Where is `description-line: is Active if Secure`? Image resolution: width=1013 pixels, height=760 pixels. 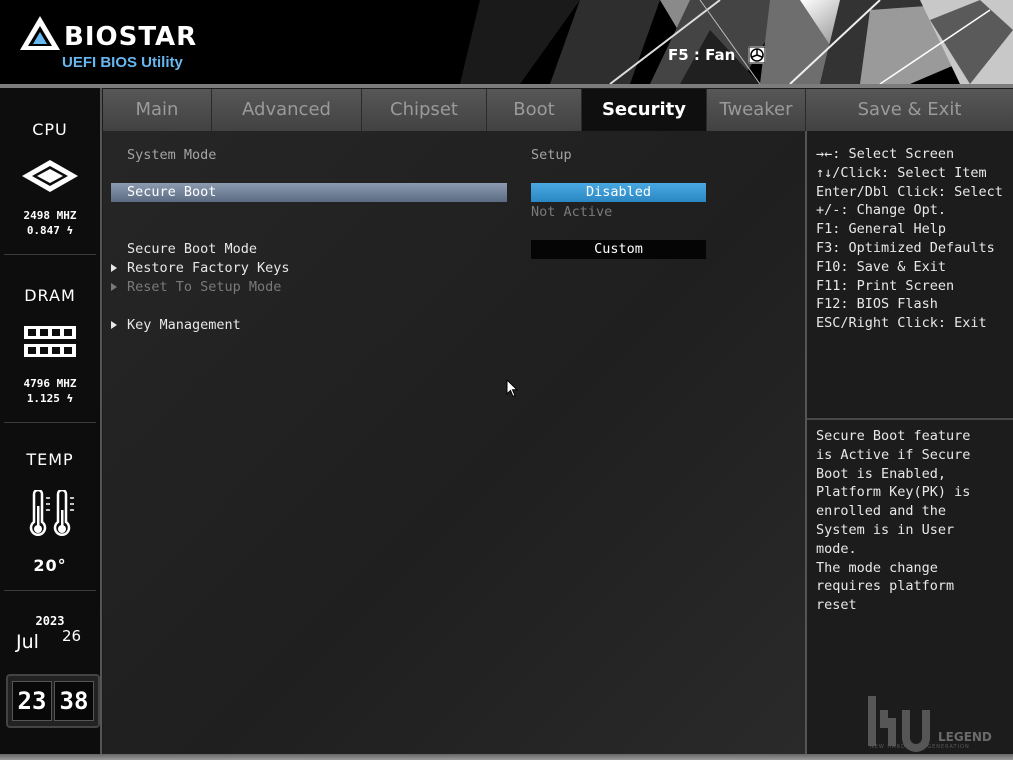
description-line: is Active if Secure is located at coordinates (893, 454).